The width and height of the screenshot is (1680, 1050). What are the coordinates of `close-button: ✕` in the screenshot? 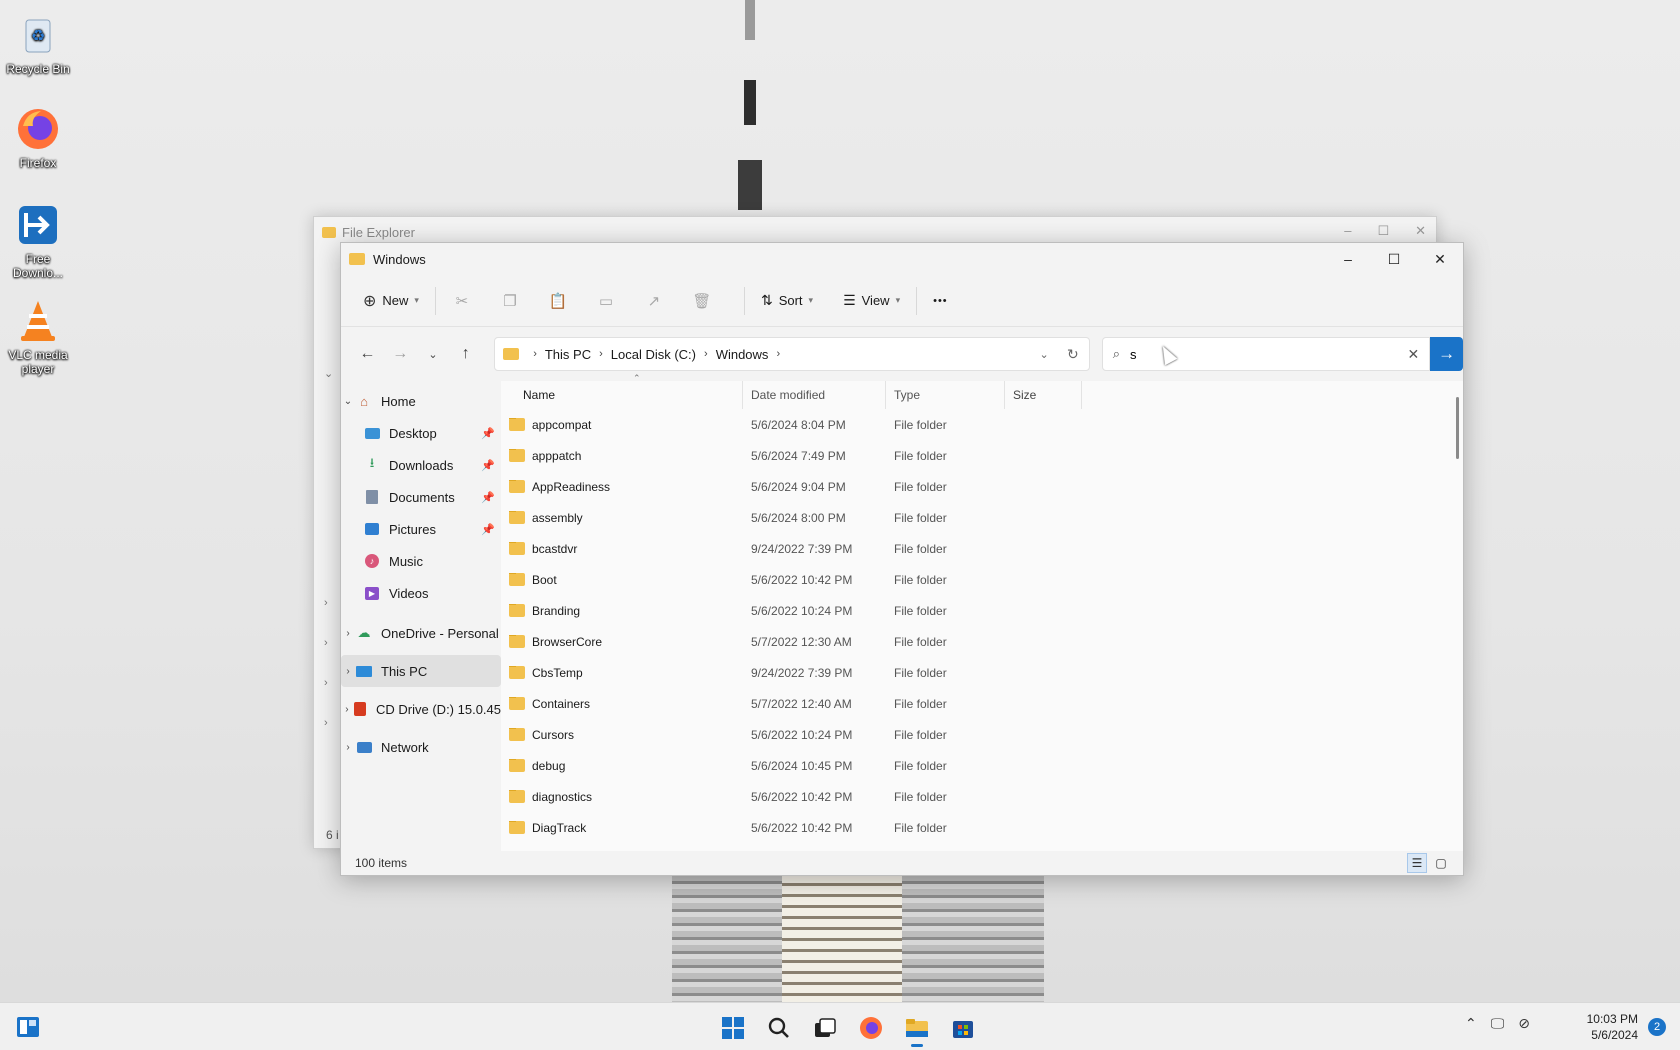 It's located at (1440, 259).